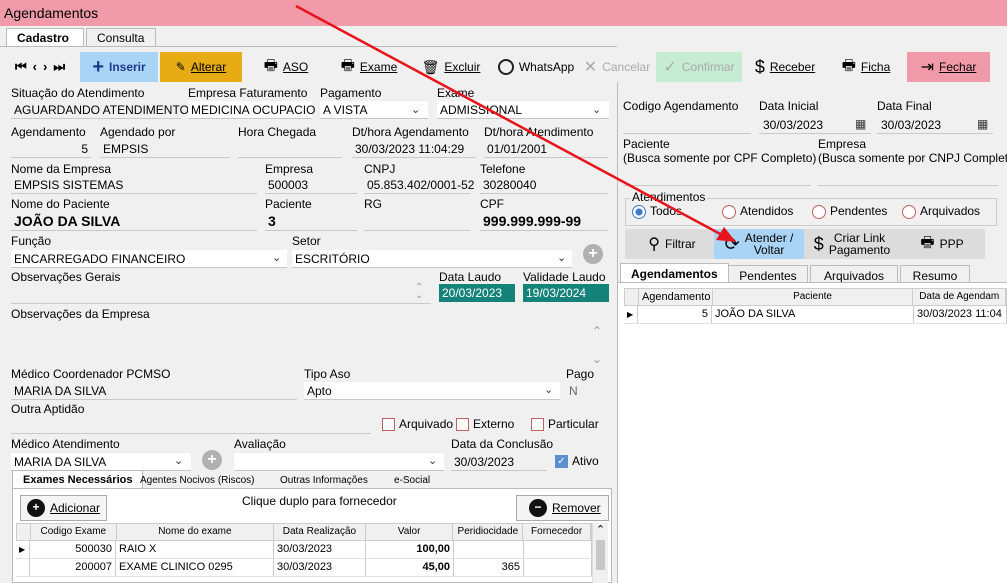  I want to click on telefone-field: 30280040, so click(544, 185).